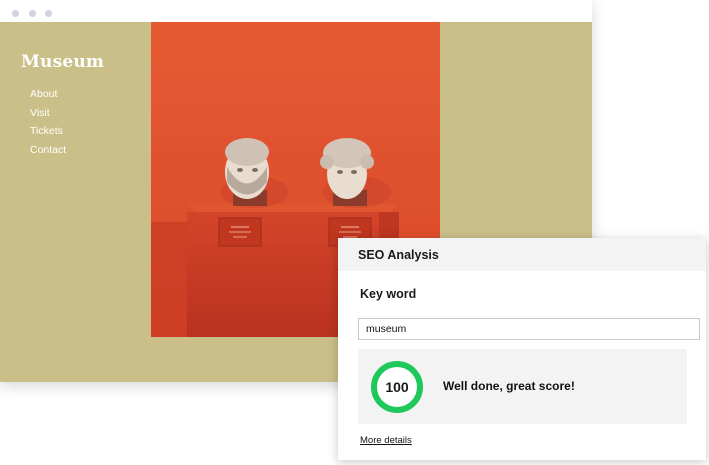 The height and width of the screenshot is (465, 709). Describe the element at coordinates (388, 294) in the screenshot. I see `keyword-label: Key word` at that location.